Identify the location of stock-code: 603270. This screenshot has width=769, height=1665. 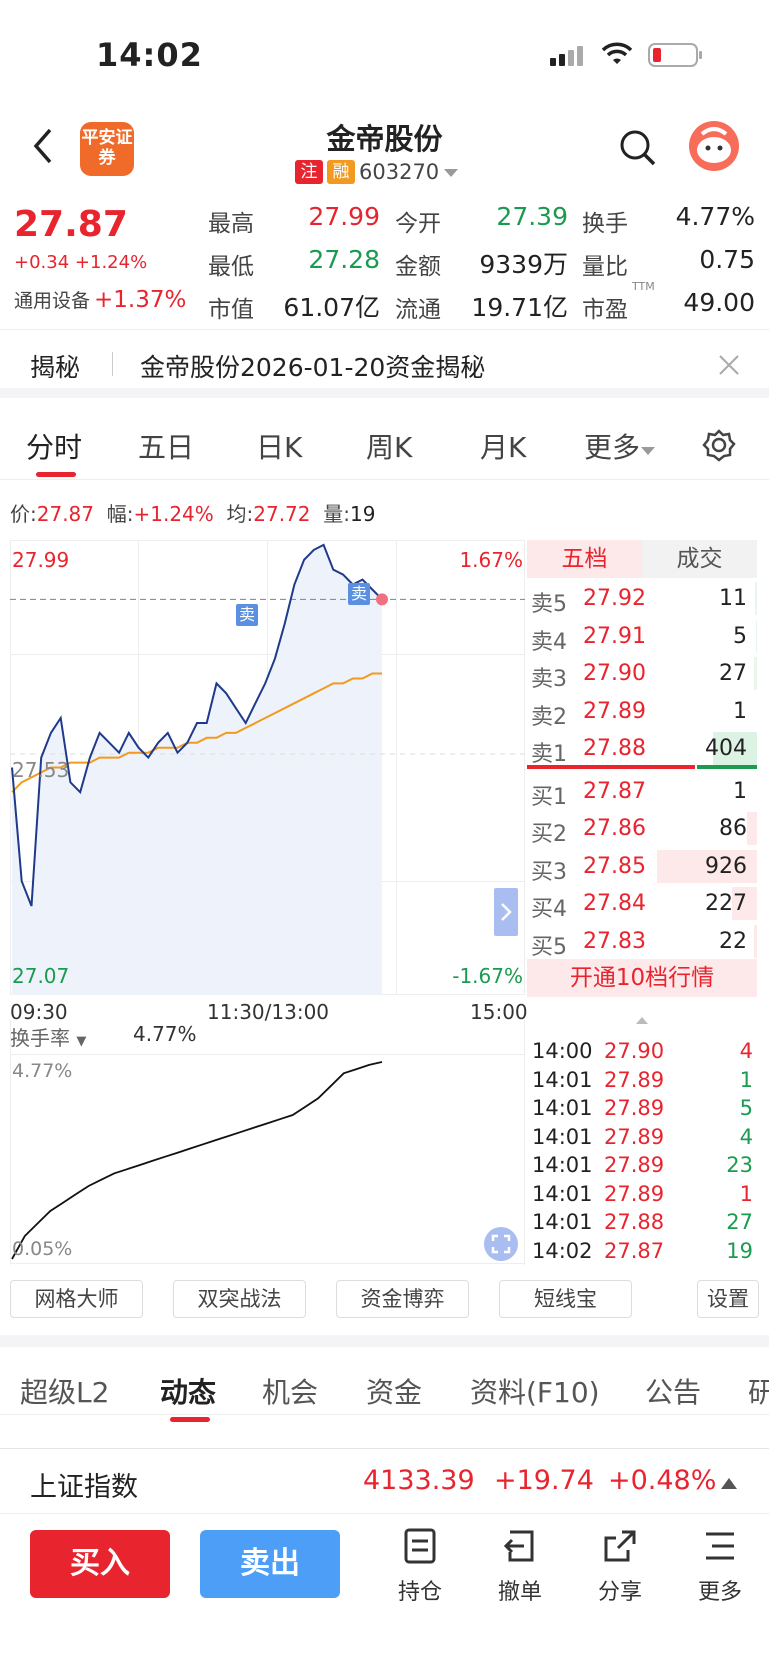
(399, 172).